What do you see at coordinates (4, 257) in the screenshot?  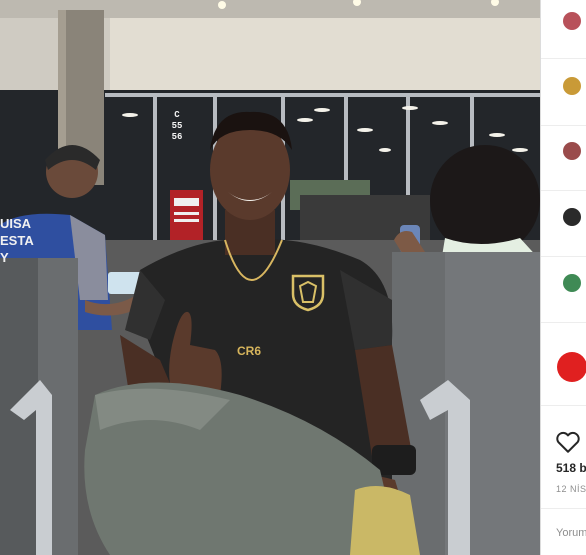 I see `shirt-text-line-3: Y` at bounding box center [4, 257].